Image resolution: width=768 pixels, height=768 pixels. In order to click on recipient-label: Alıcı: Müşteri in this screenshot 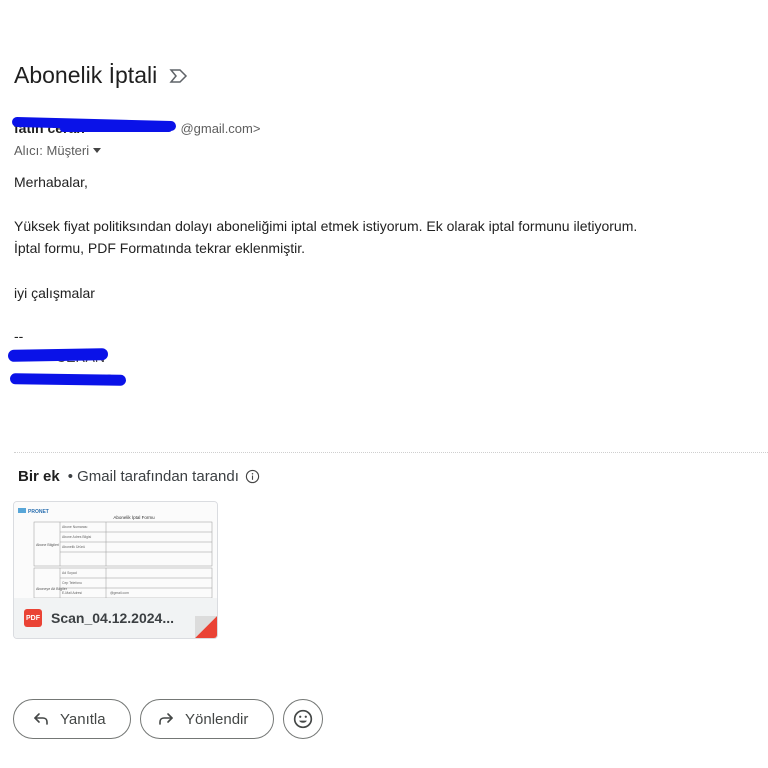, I will do `click(52, 150)`.